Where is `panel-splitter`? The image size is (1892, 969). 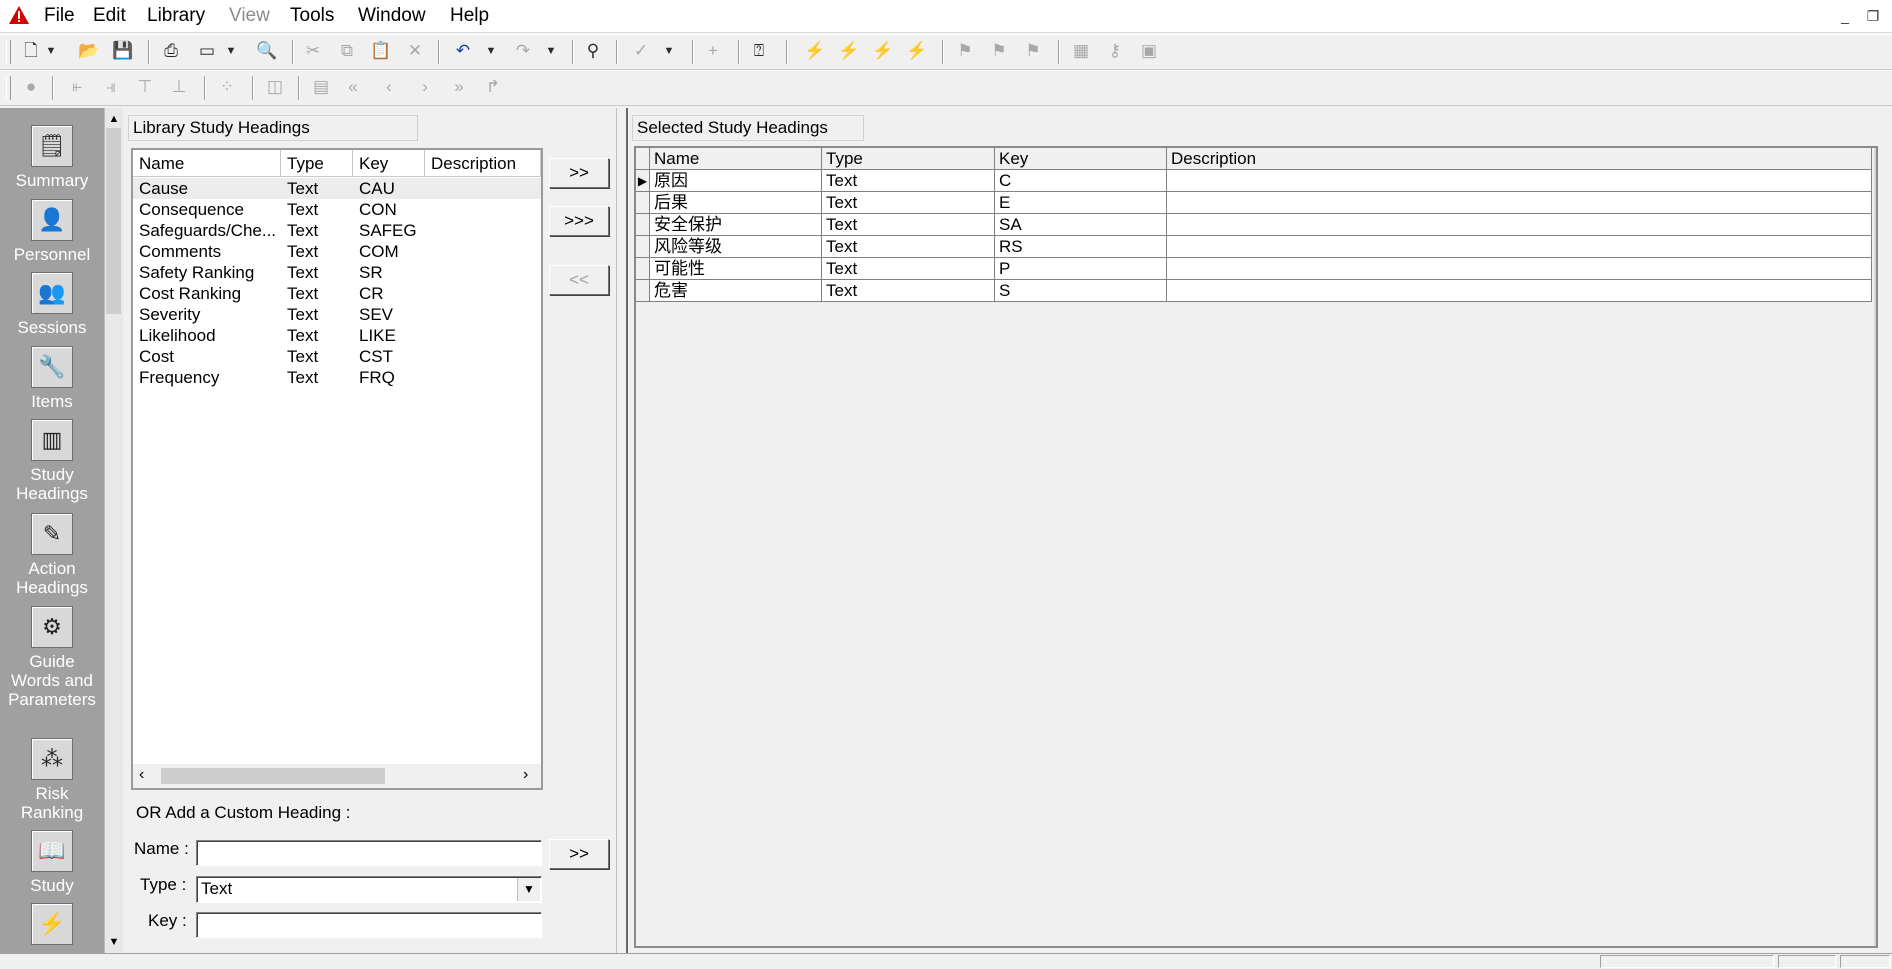 panel-splitter is located at coordinates (622, 530).